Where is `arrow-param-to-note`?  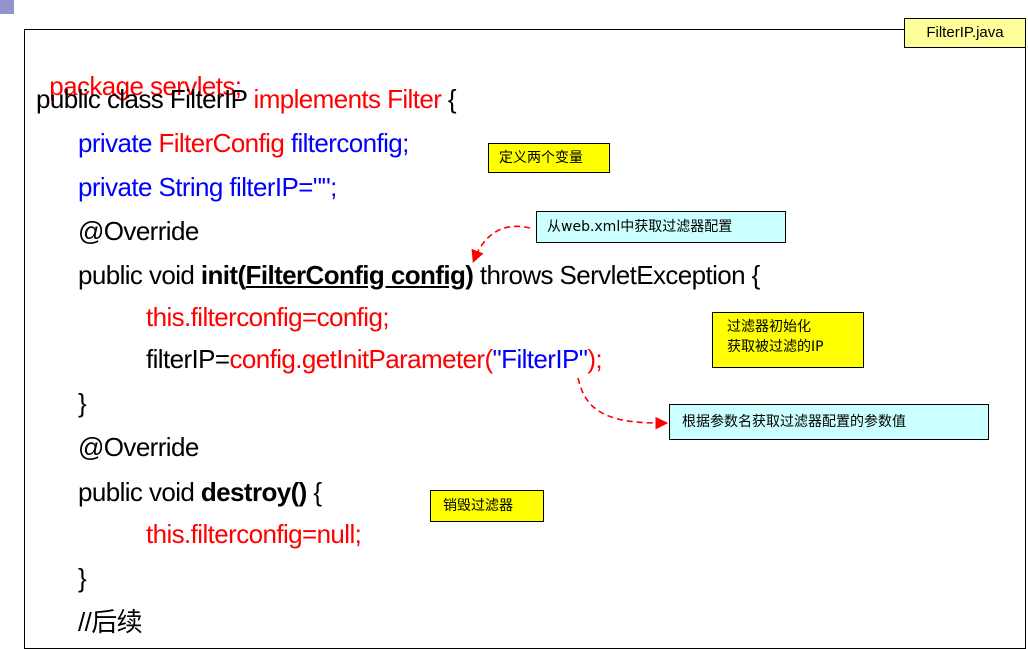 arrow-param-to-note is located at coordinates (623, 403).